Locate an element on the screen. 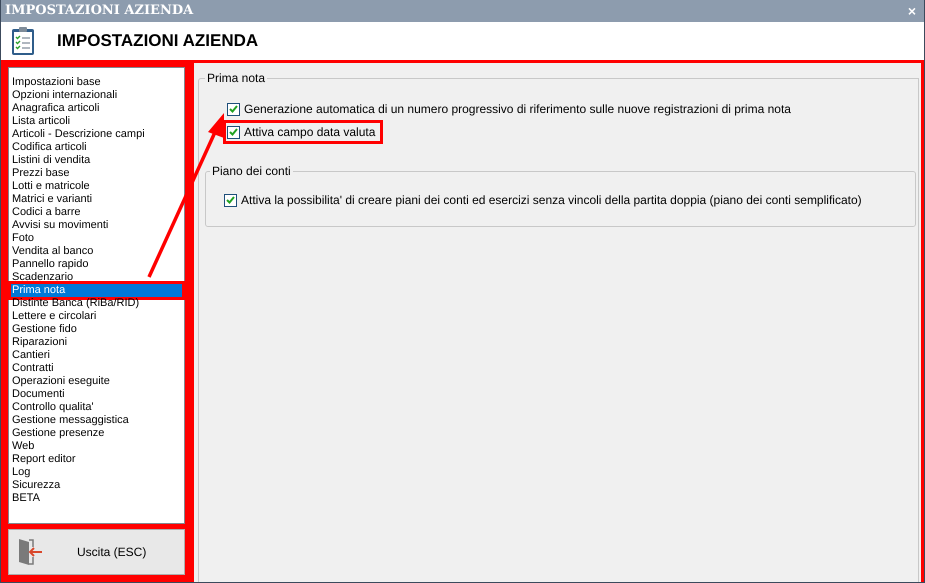 The width and height of the screenshot is (925, 583). sidebar-item: Scadenzario is located at coordinates (96, 277).